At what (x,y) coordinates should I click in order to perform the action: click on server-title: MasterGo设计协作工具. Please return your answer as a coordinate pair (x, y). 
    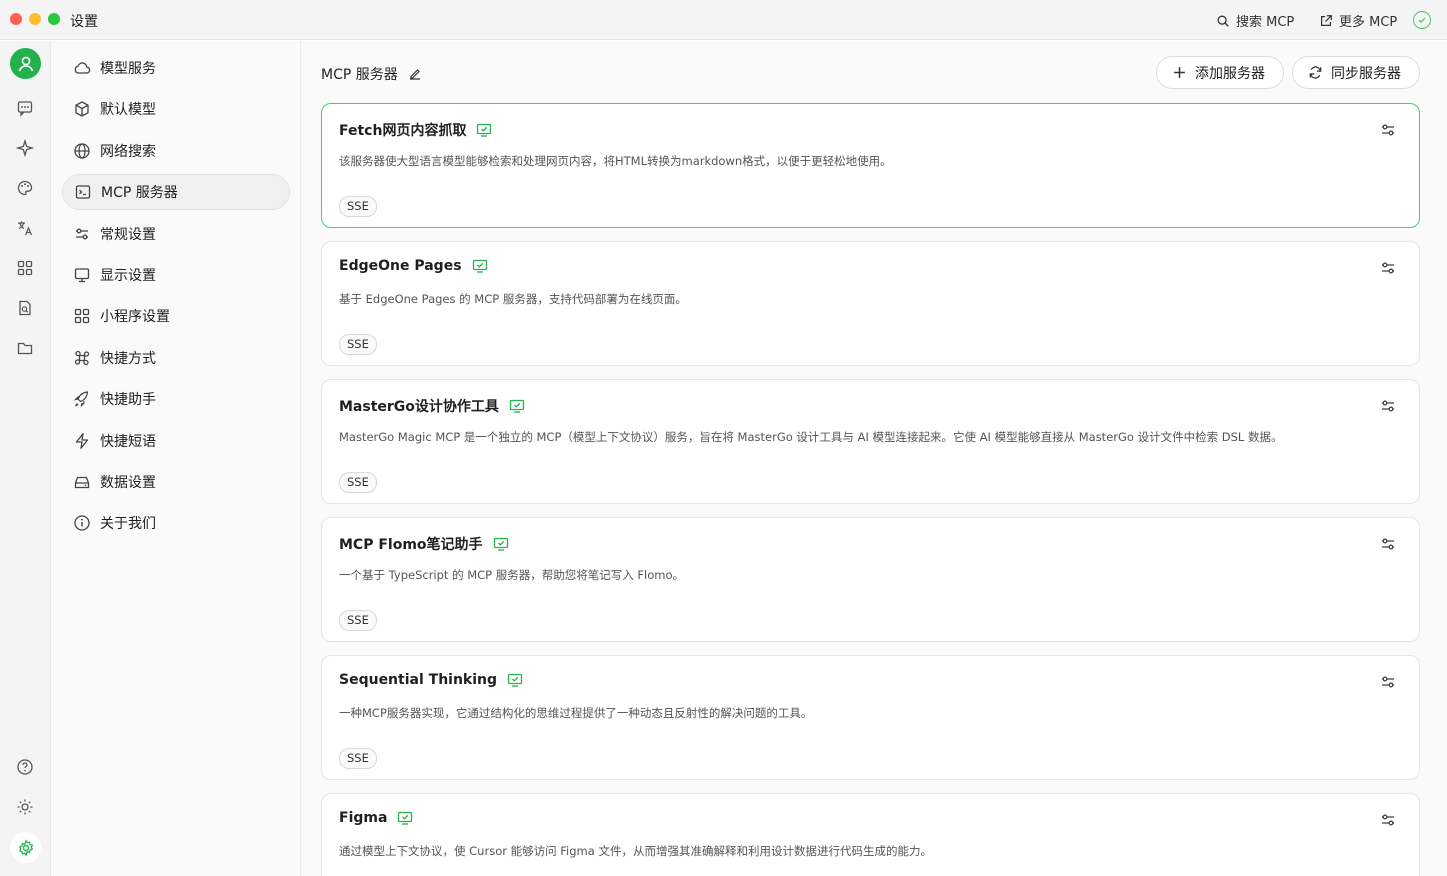
    Looking at the image, I should click on (432, 406).